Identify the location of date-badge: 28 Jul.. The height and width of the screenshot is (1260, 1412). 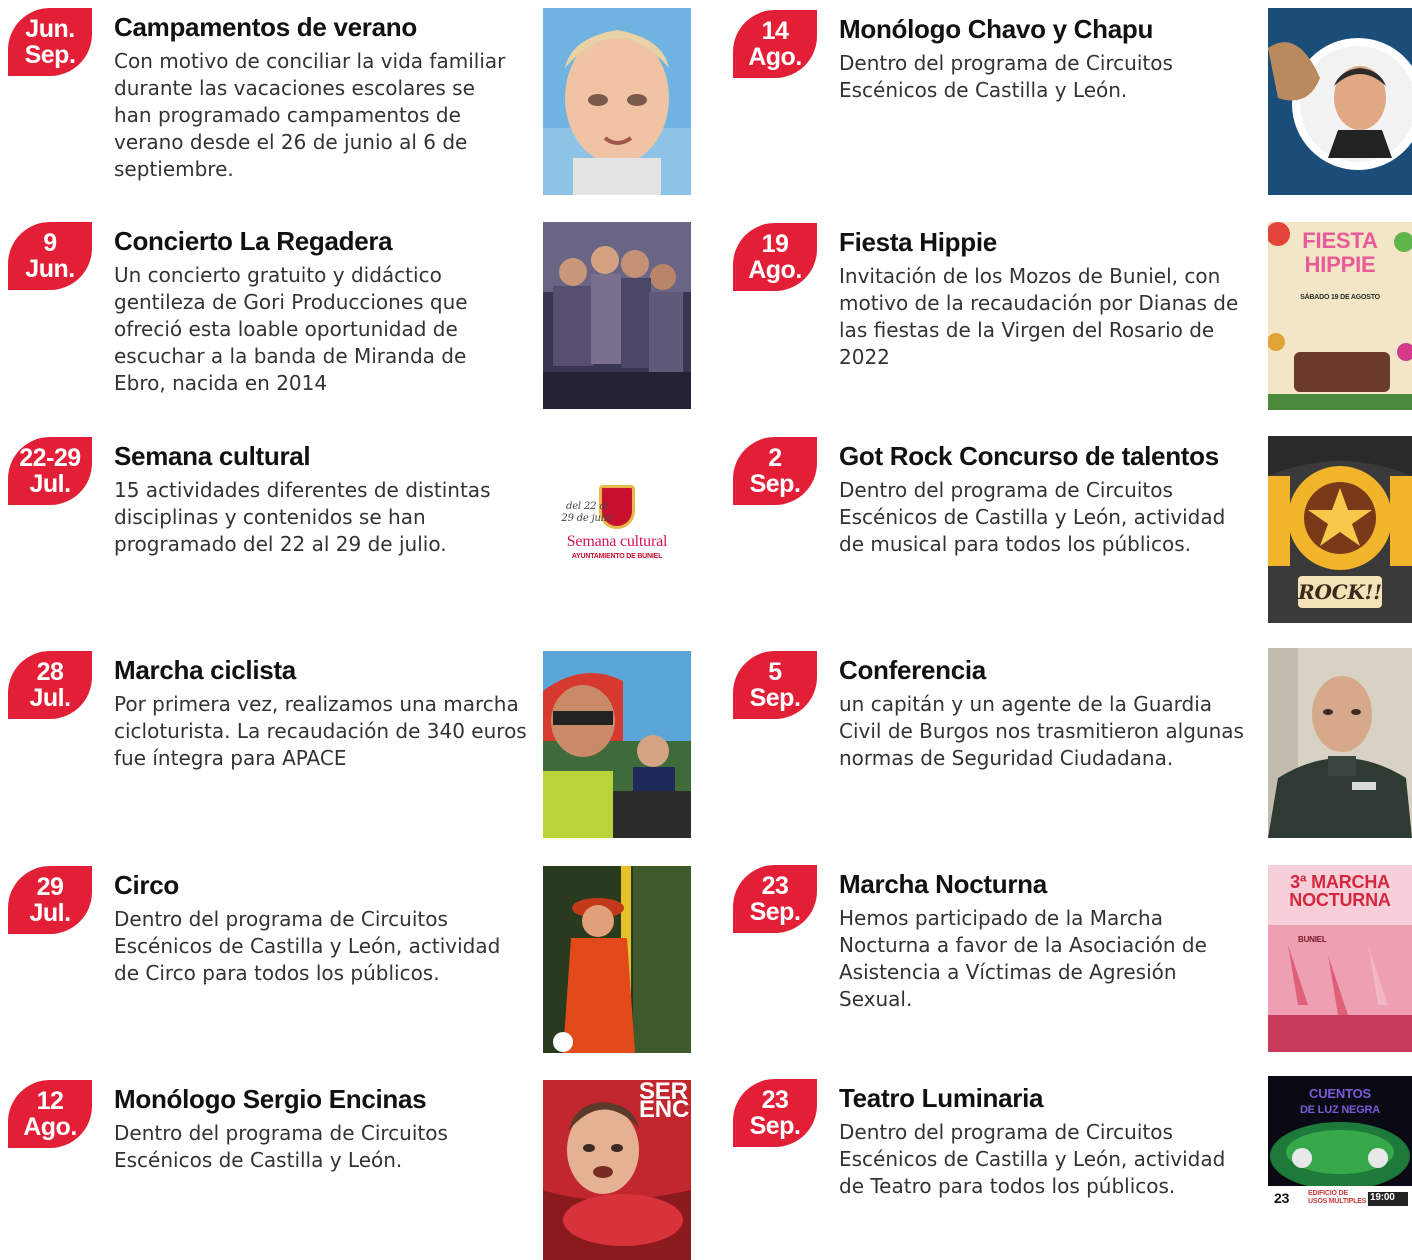
(50, 685).